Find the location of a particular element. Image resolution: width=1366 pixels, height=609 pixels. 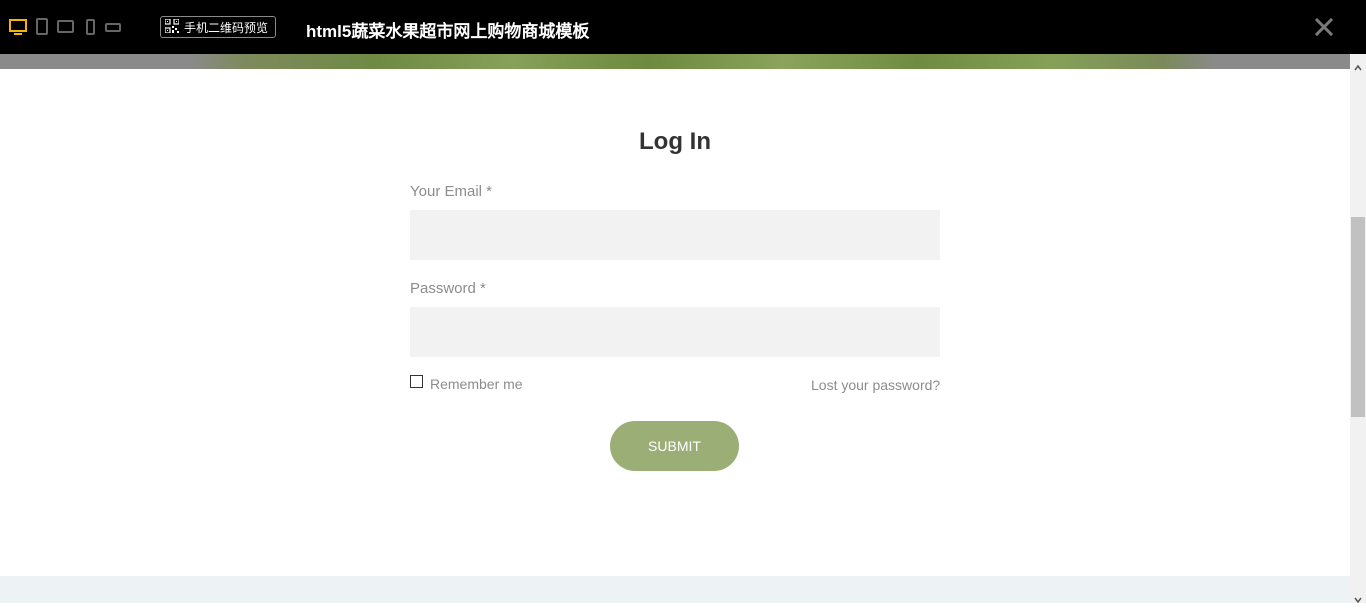

desktop-icon is located at coordinates (18, 28).